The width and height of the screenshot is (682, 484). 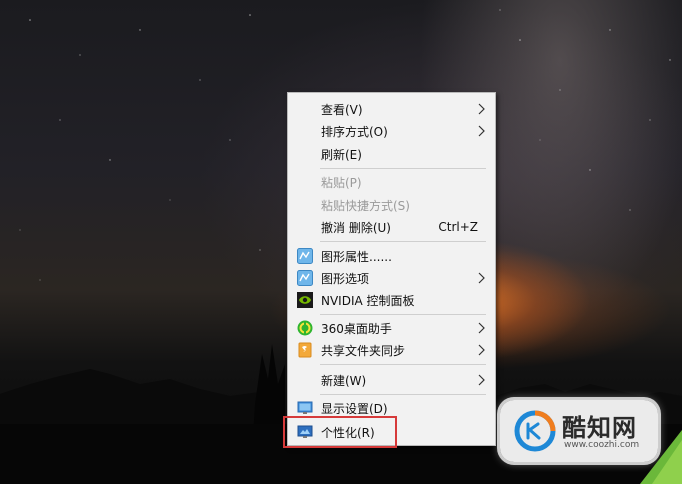 I want to click on menu-item-nvidia-control-panel: NVIDIA 控制面板, so click(x=391, y=300).